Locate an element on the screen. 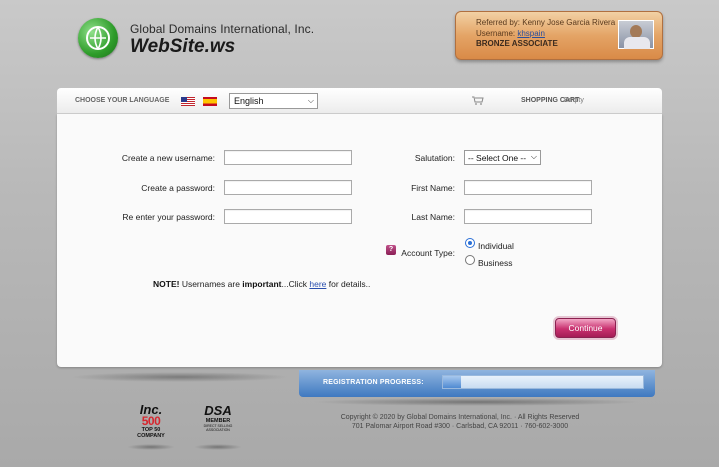  progress-track is located at coordinates (543, 382).